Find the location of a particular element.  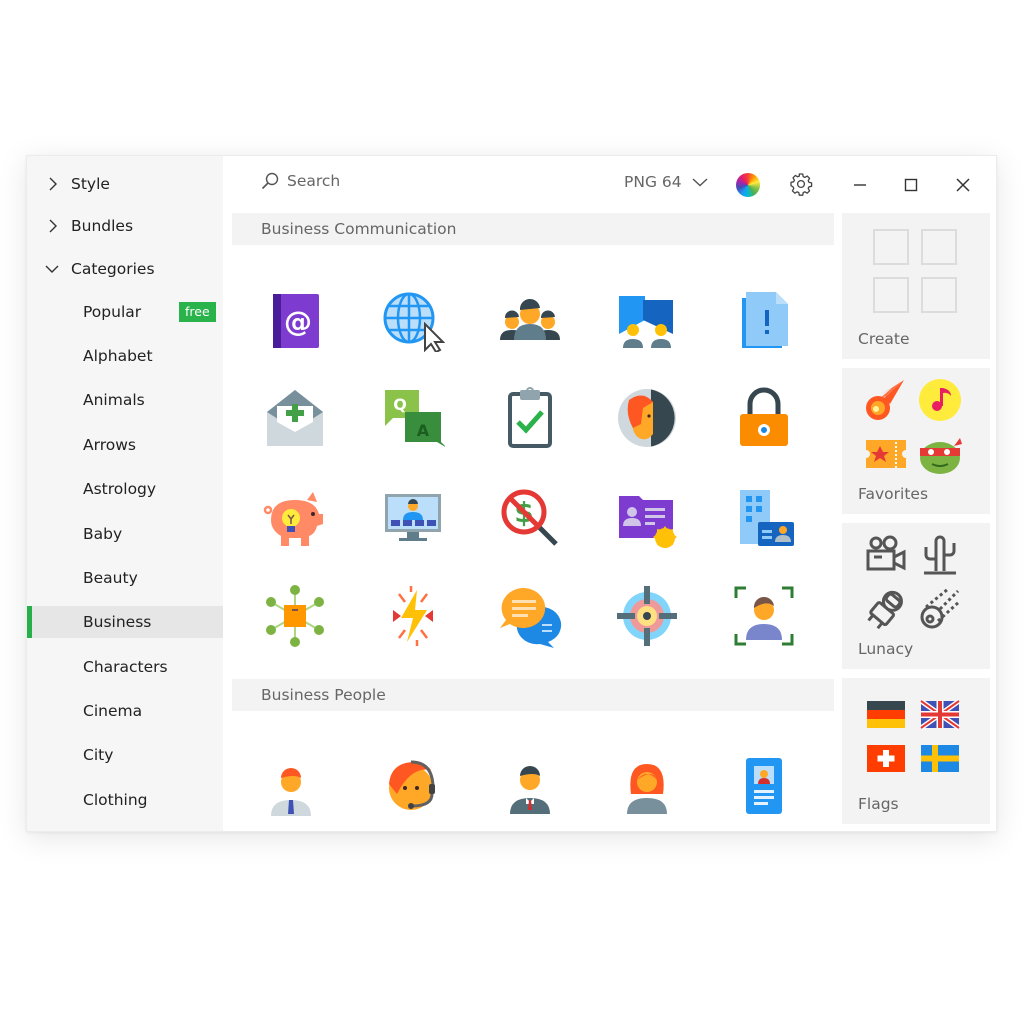

sidebar-item-label: Cinema is located at coordinates (113, 711).